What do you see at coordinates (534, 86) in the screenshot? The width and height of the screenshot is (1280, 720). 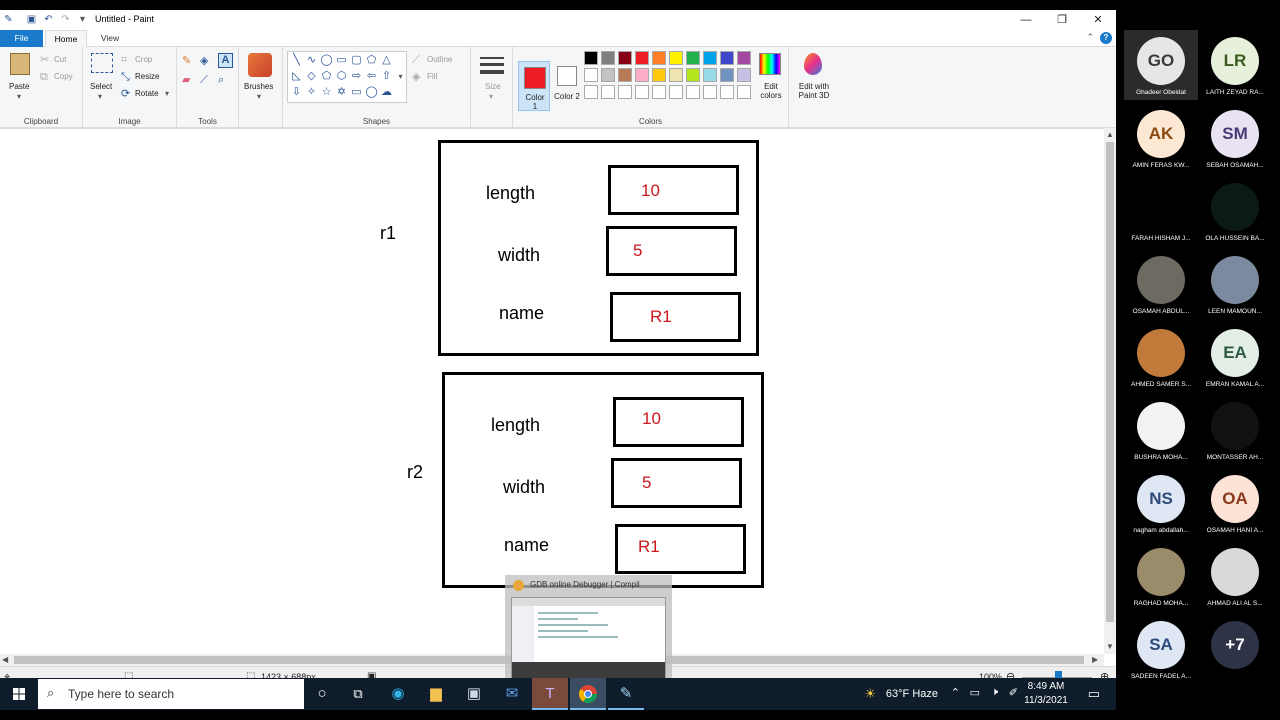 I see `color1-button: Color 1` at bounding box center [534, 86].